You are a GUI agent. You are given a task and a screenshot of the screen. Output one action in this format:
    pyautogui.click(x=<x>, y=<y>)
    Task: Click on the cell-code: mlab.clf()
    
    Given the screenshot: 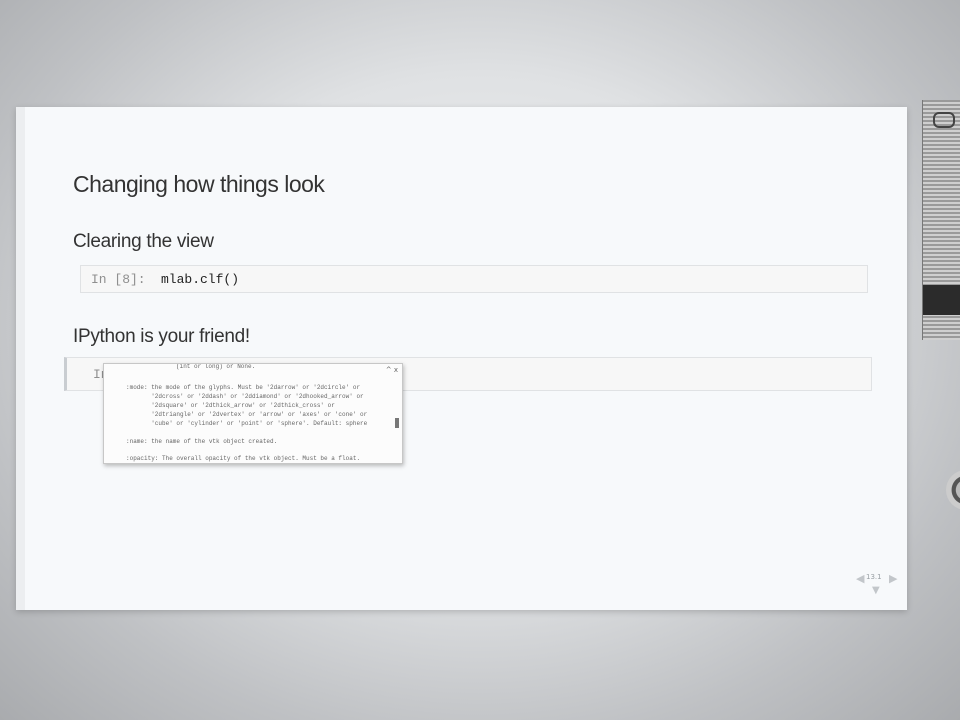 What is the action you would take?
    pyautogui.click(x=200, y=279)
    